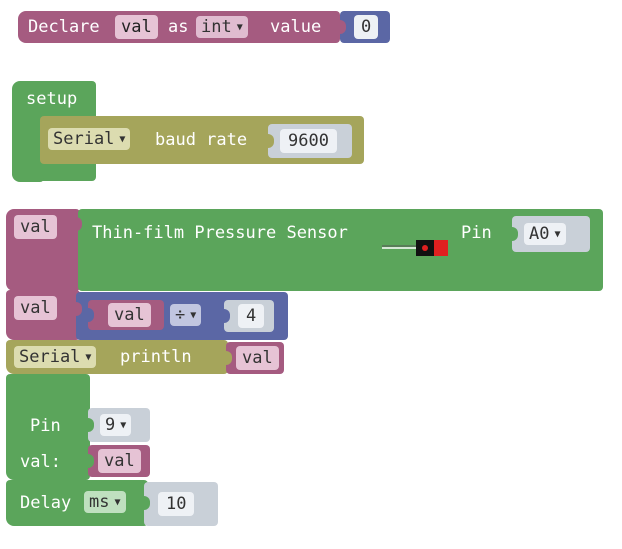 Image resolution: width=622 pixels, height=549 pixels. I want to click on declare-label: Declare, so click(64, 27).